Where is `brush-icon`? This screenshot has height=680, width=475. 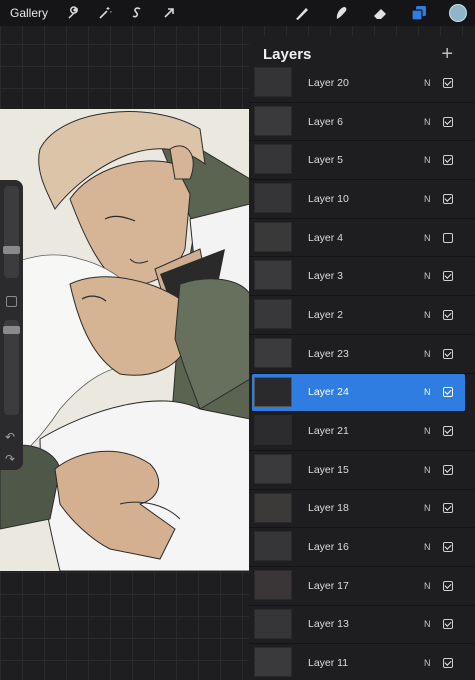
brush-icon is located at coordinates (302, 13).